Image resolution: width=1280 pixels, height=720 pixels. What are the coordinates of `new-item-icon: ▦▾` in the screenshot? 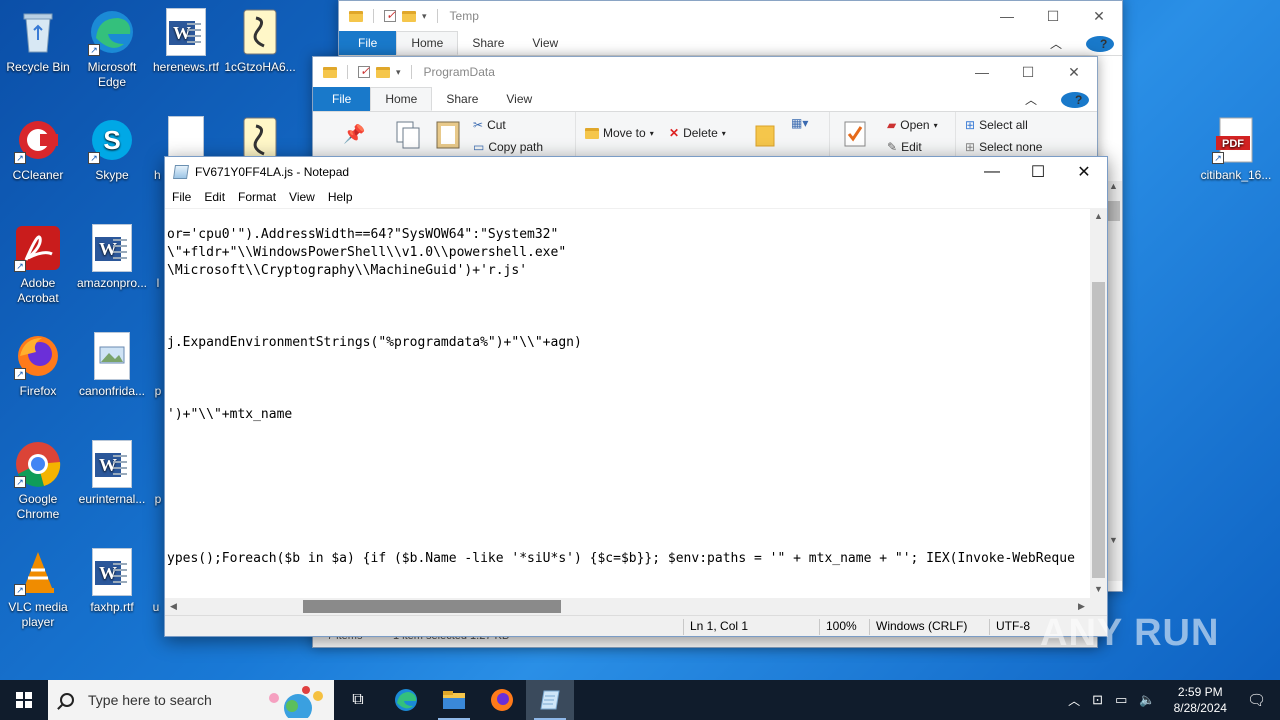 It's located at (799, 123).